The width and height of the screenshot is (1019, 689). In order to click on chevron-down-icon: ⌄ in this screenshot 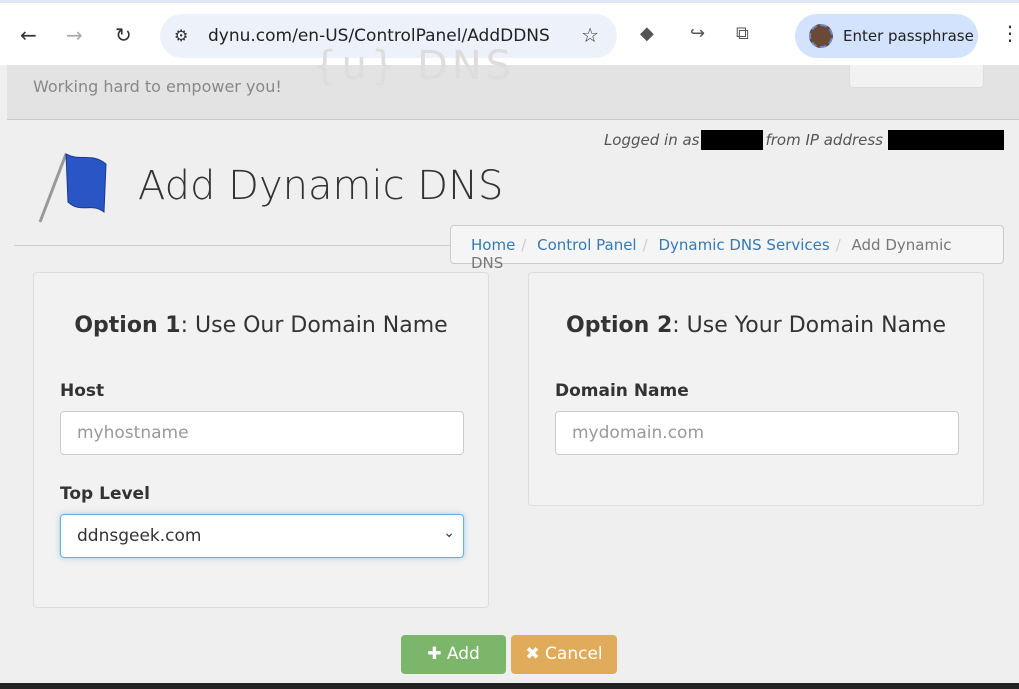, I will do `click(449, 533)`.